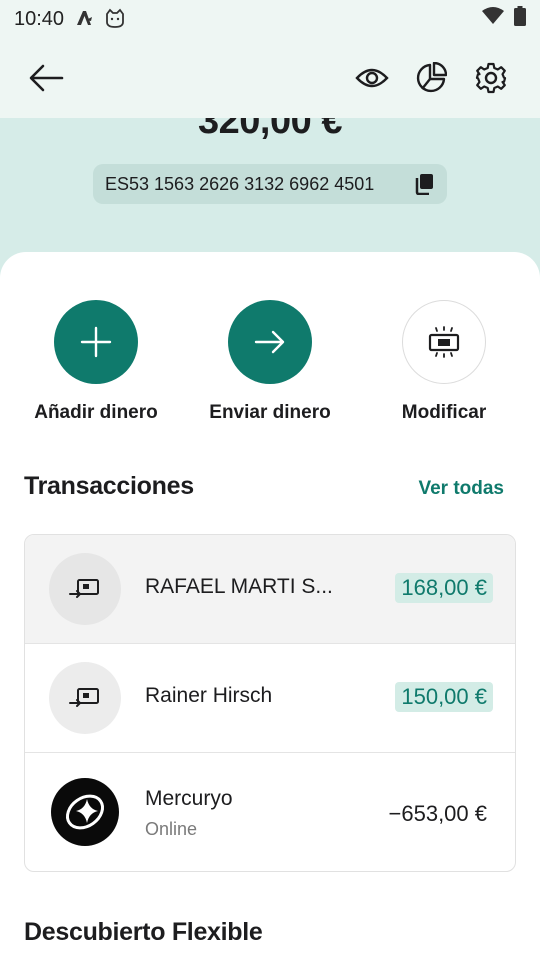 This screenshot has height=960, width=540. I want to click on send-money-action: Enviar dinero, so click(270, 362).